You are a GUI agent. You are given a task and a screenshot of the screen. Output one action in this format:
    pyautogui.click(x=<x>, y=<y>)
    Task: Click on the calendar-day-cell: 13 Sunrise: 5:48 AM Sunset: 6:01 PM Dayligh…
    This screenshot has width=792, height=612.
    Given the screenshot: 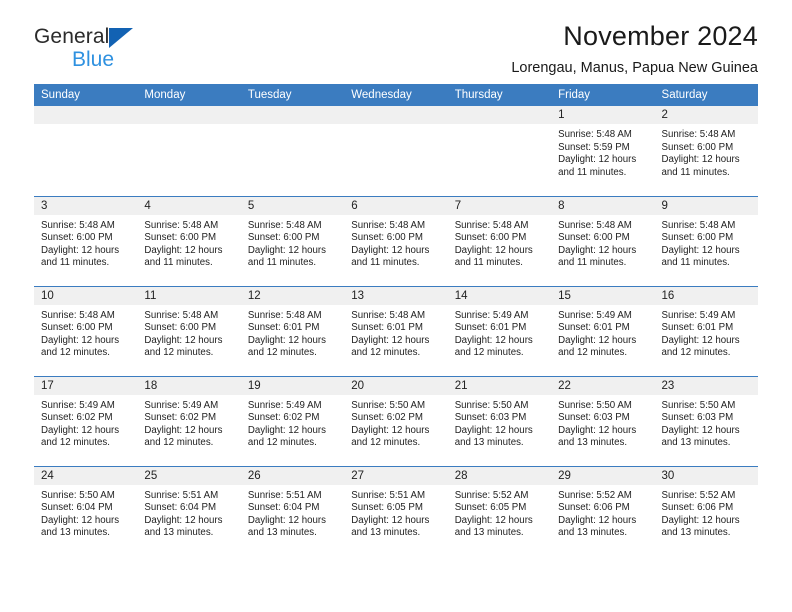 What is the action you would take?
    pyautogui.click(x=396, y=330)
    